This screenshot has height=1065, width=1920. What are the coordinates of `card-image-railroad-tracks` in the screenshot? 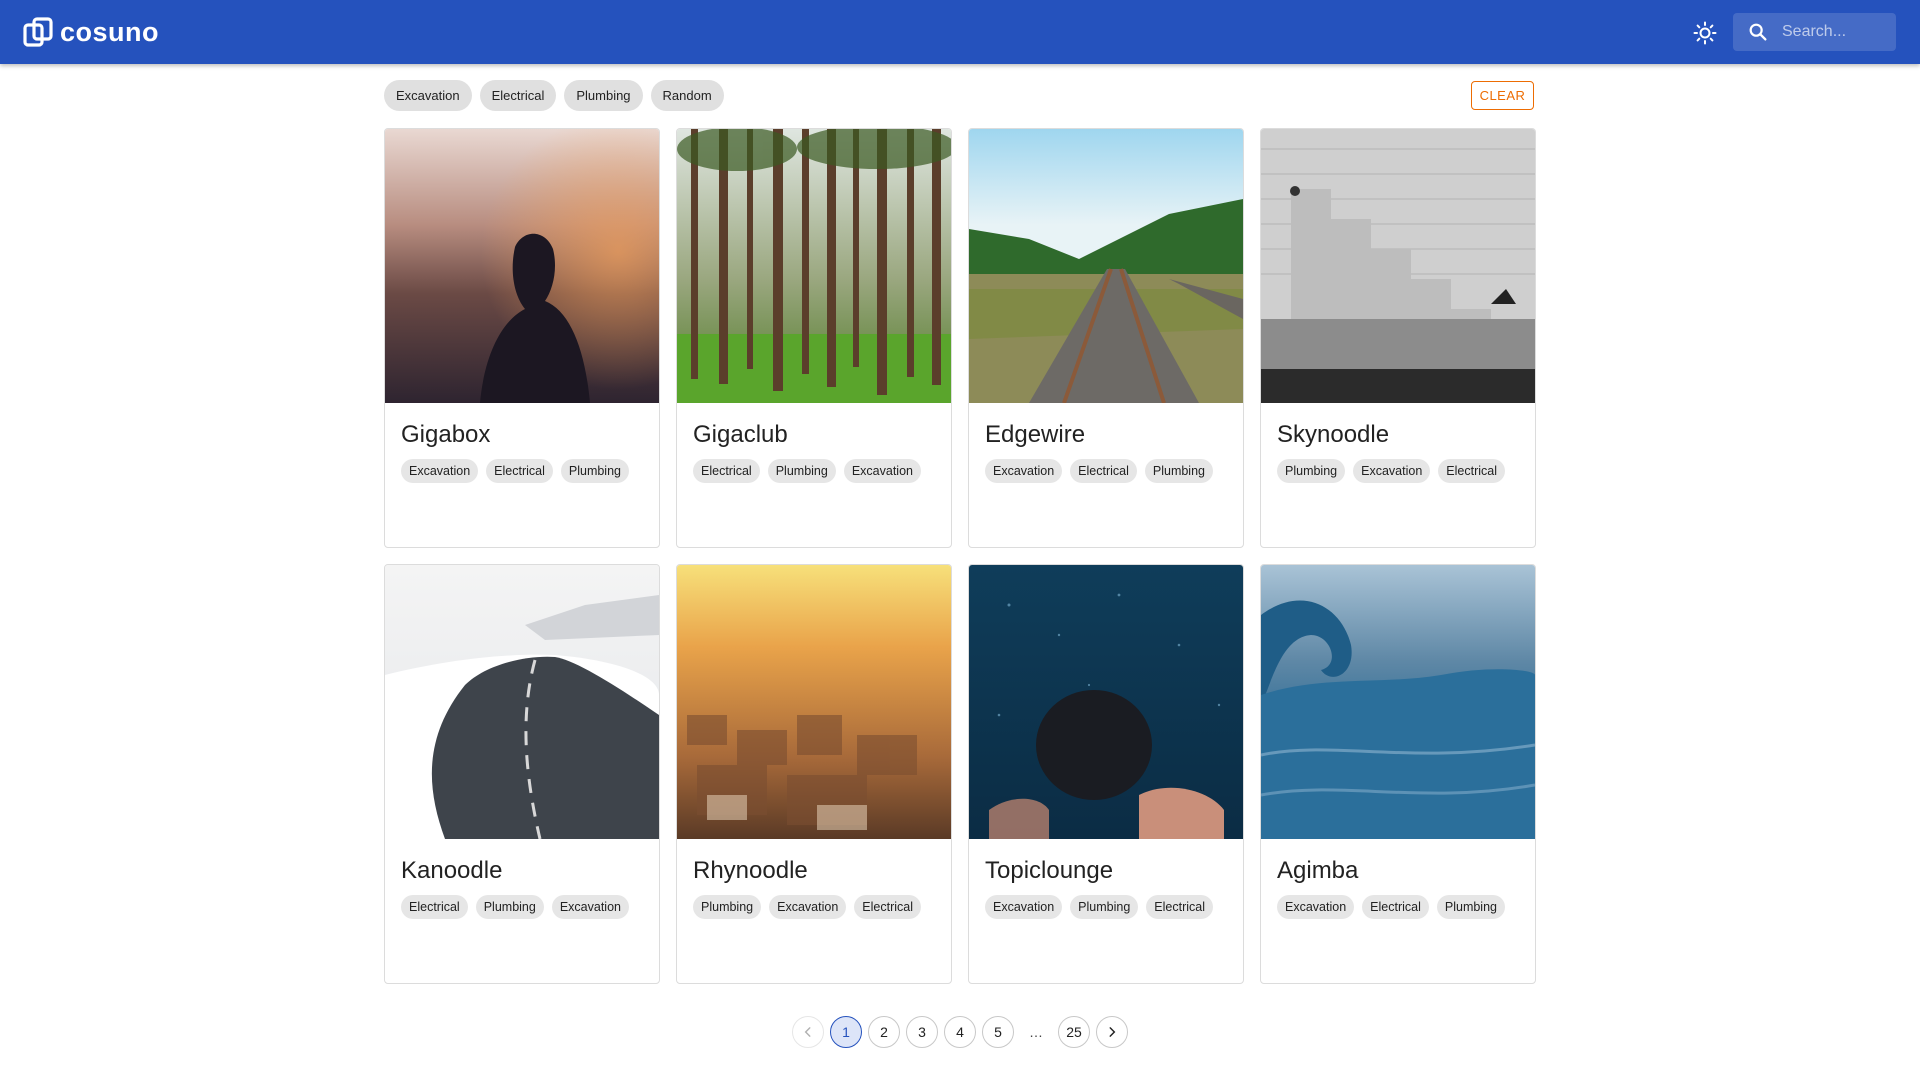 It's located at (1106, 266).